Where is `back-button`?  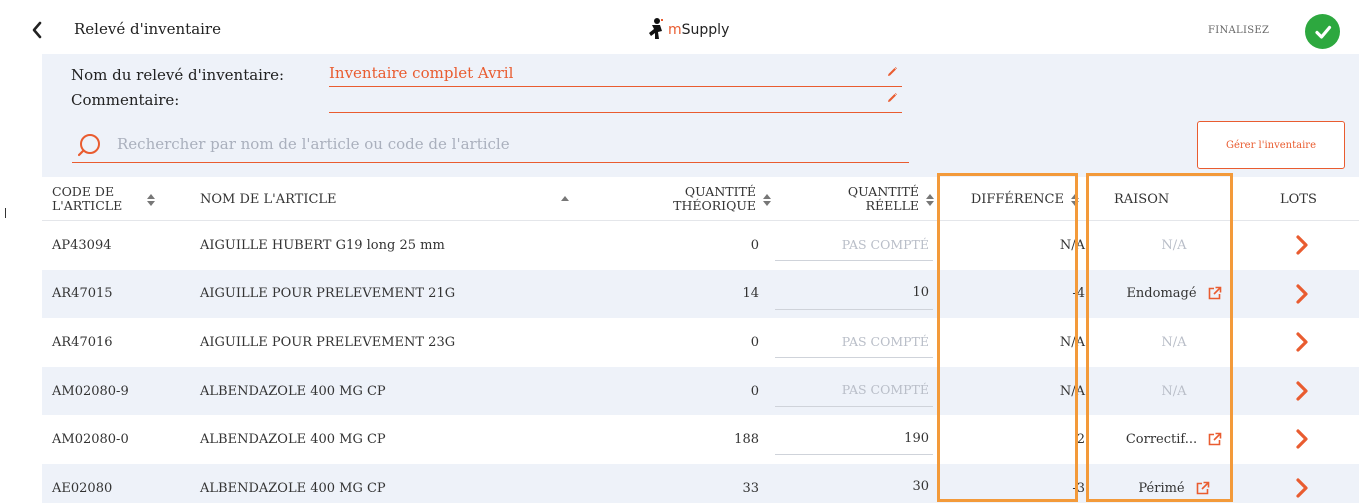
back-button is located at coordinates (37, 30).